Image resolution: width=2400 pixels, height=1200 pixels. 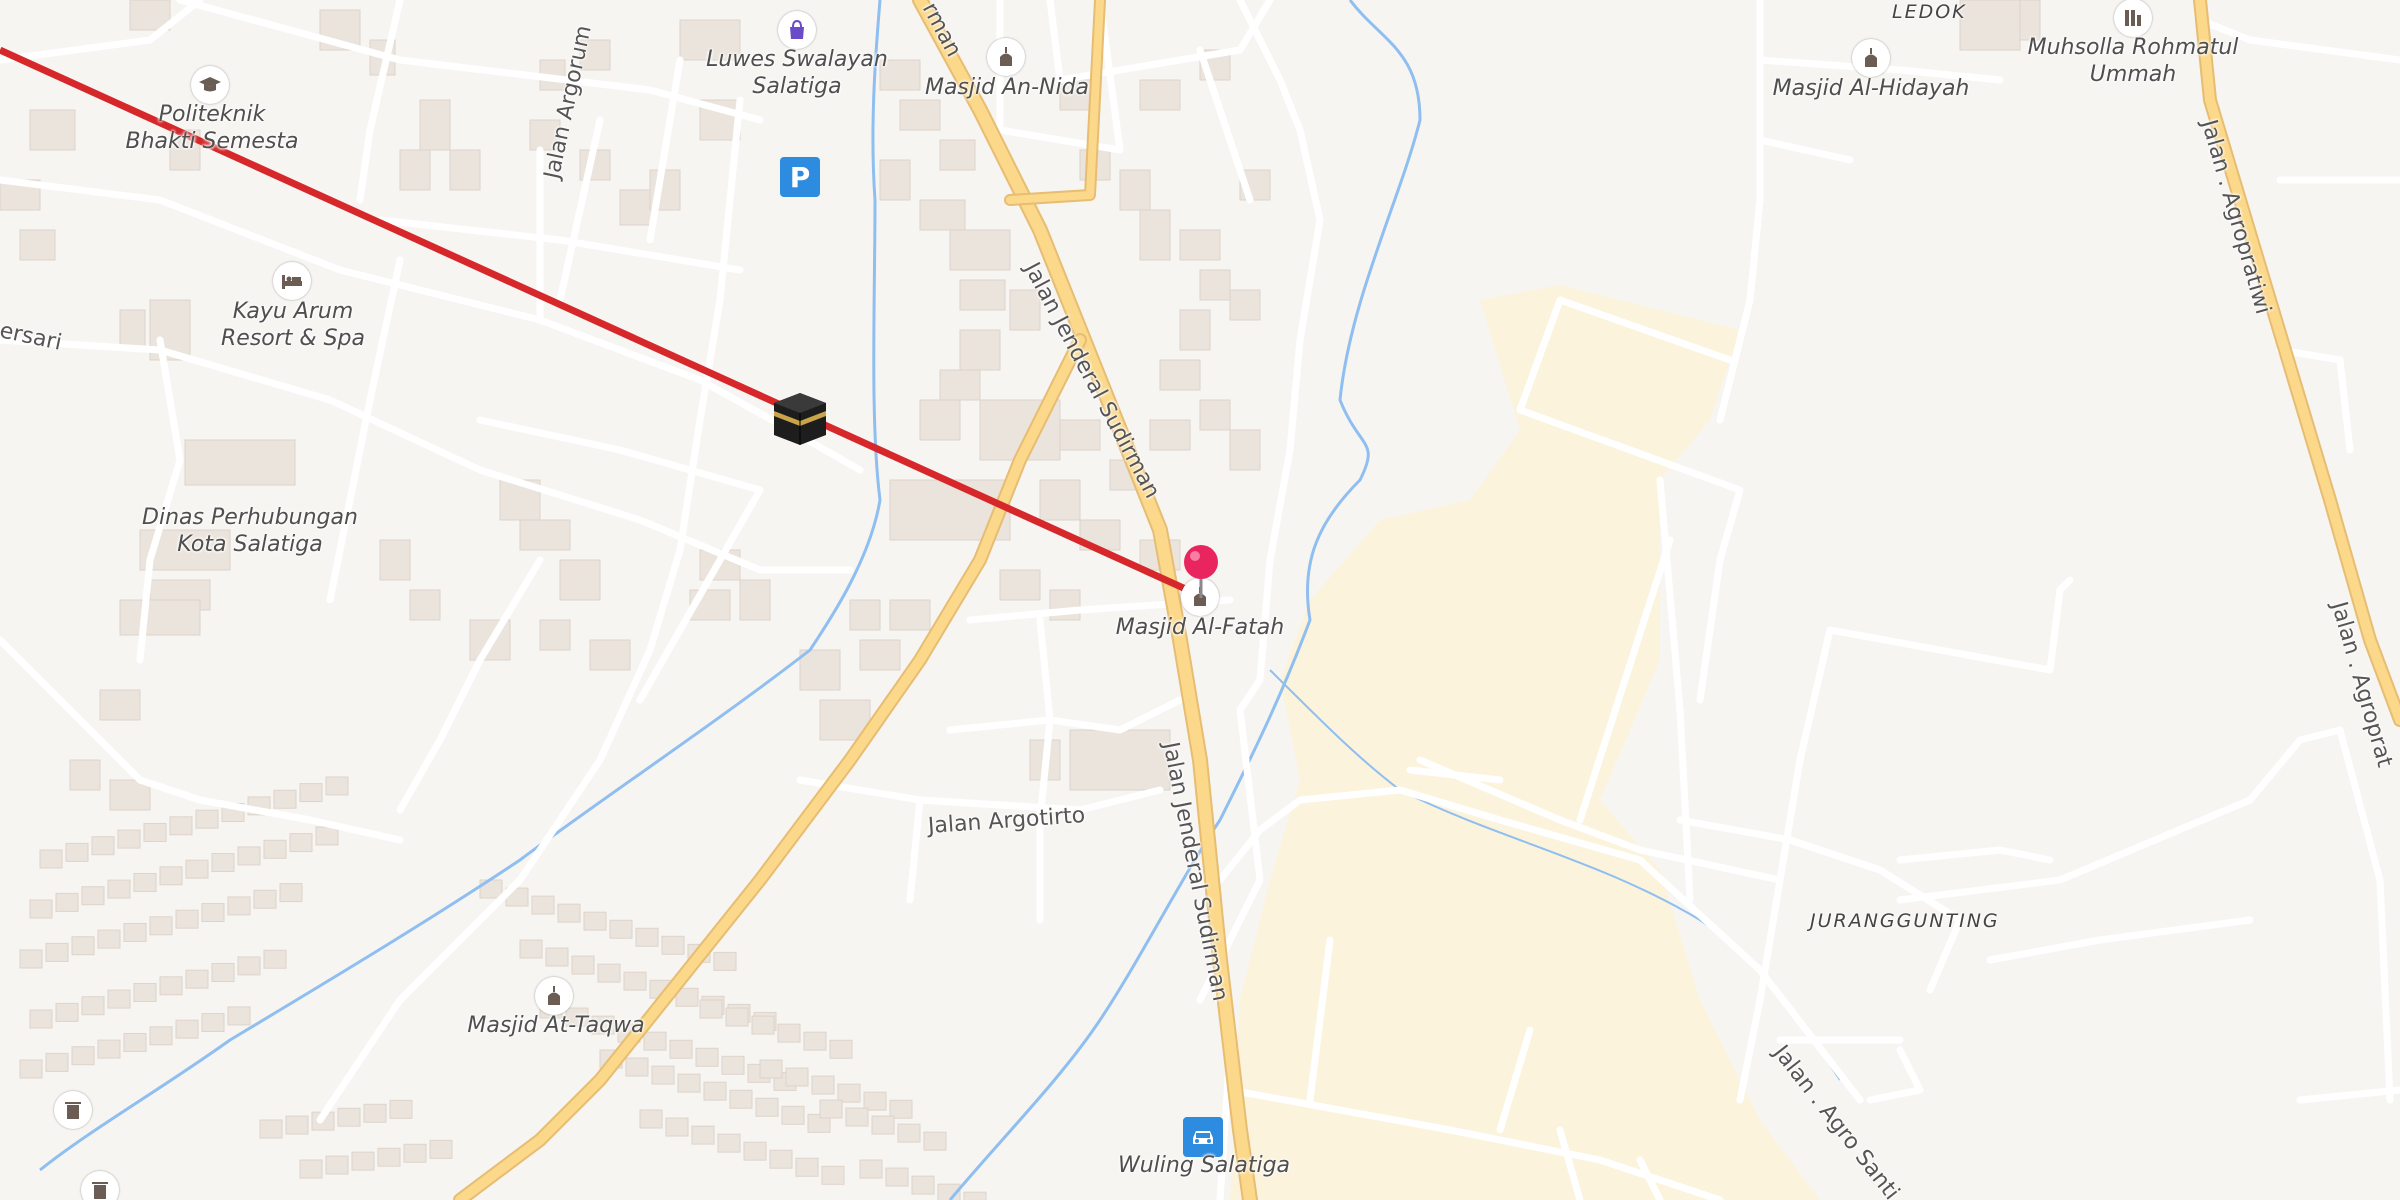 I want to click on poi-label-al-fatah: Masjid Al-Fatah, so click(x=1200, y=627).